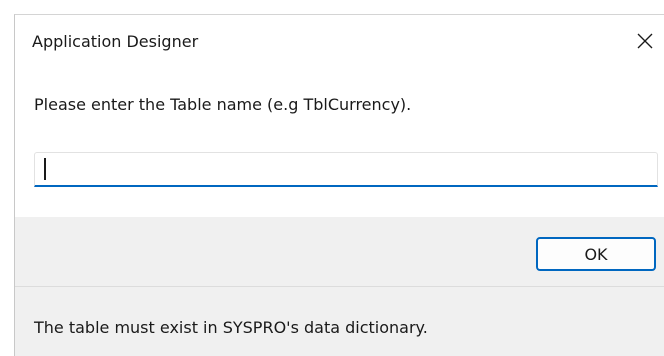  I want to click on ok-button: OK, so click(596, 254).